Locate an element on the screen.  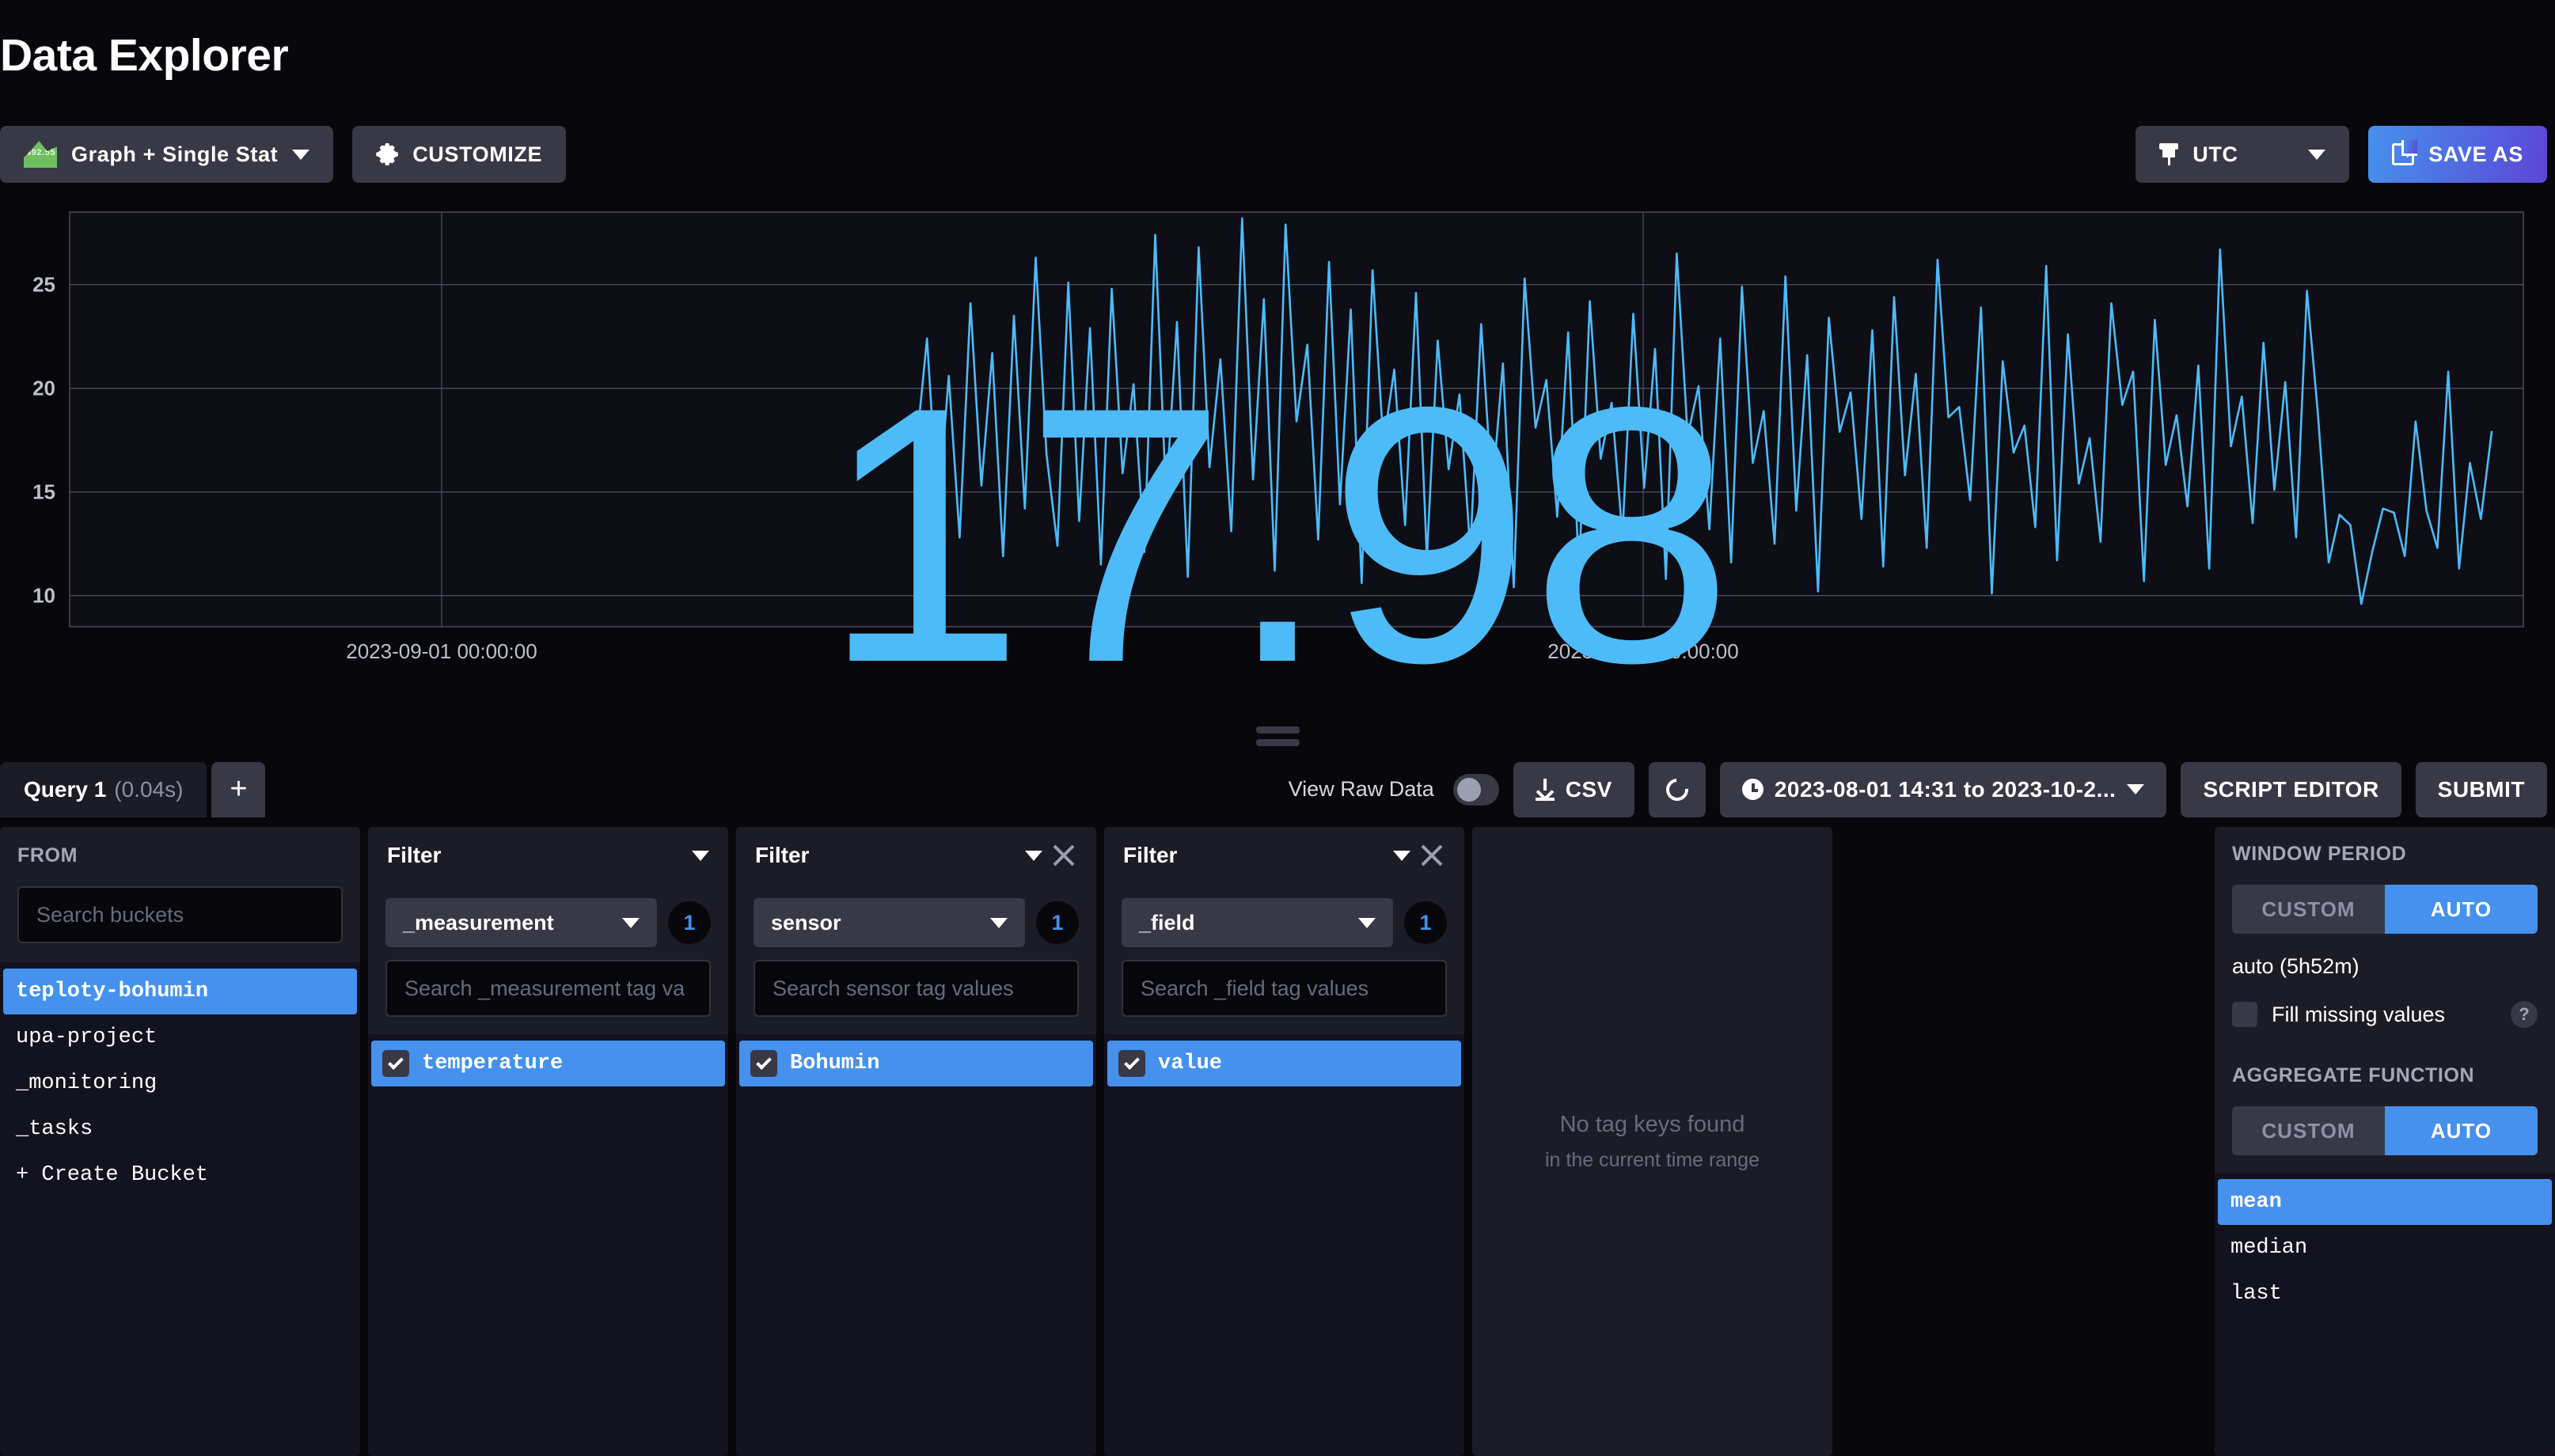
refresh-icon is located at coordinates (1677, 789).